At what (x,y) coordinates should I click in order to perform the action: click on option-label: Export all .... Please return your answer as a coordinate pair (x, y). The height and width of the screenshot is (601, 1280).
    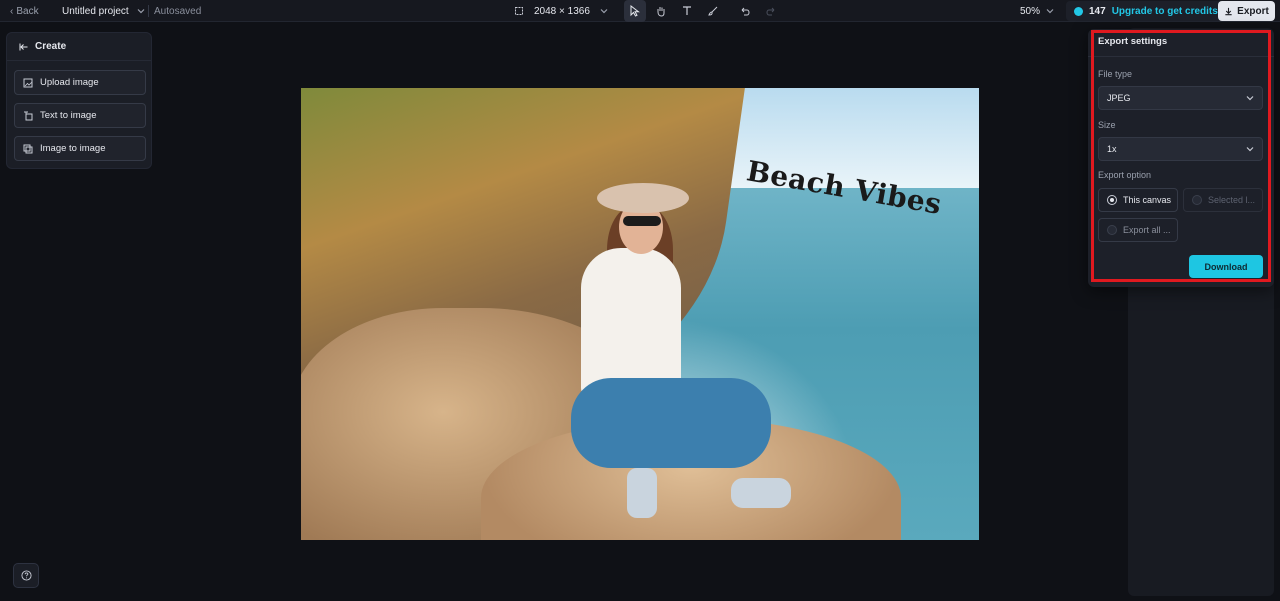
    Looking at the image, I should click on (1147, 230).